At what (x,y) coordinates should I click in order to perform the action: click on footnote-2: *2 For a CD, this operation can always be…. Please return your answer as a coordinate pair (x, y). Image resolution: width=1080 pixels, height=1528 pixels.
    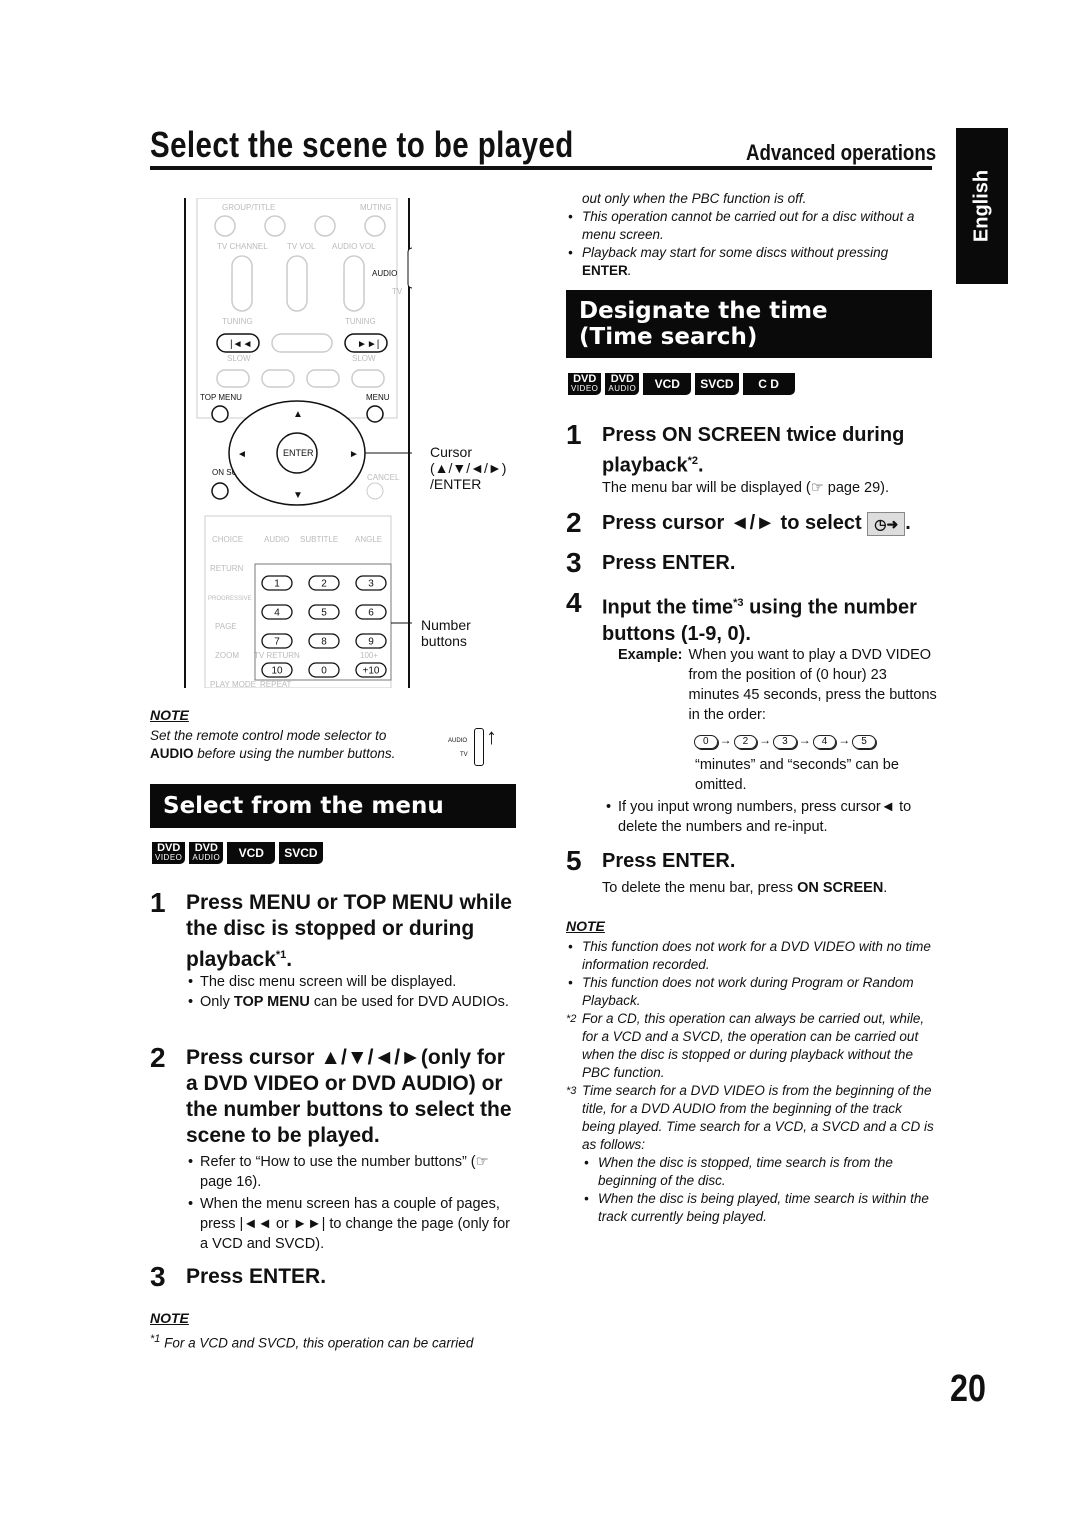
    Looking at the image, I should click on (745, 1045).